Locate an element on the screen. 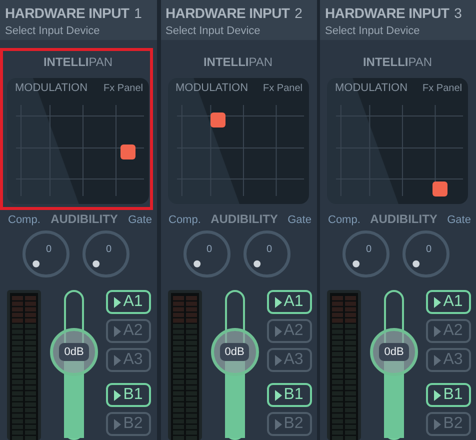 The width and height of the screenshot is (476, 440). channel-number: 1 is located at coordinates (138, 13).